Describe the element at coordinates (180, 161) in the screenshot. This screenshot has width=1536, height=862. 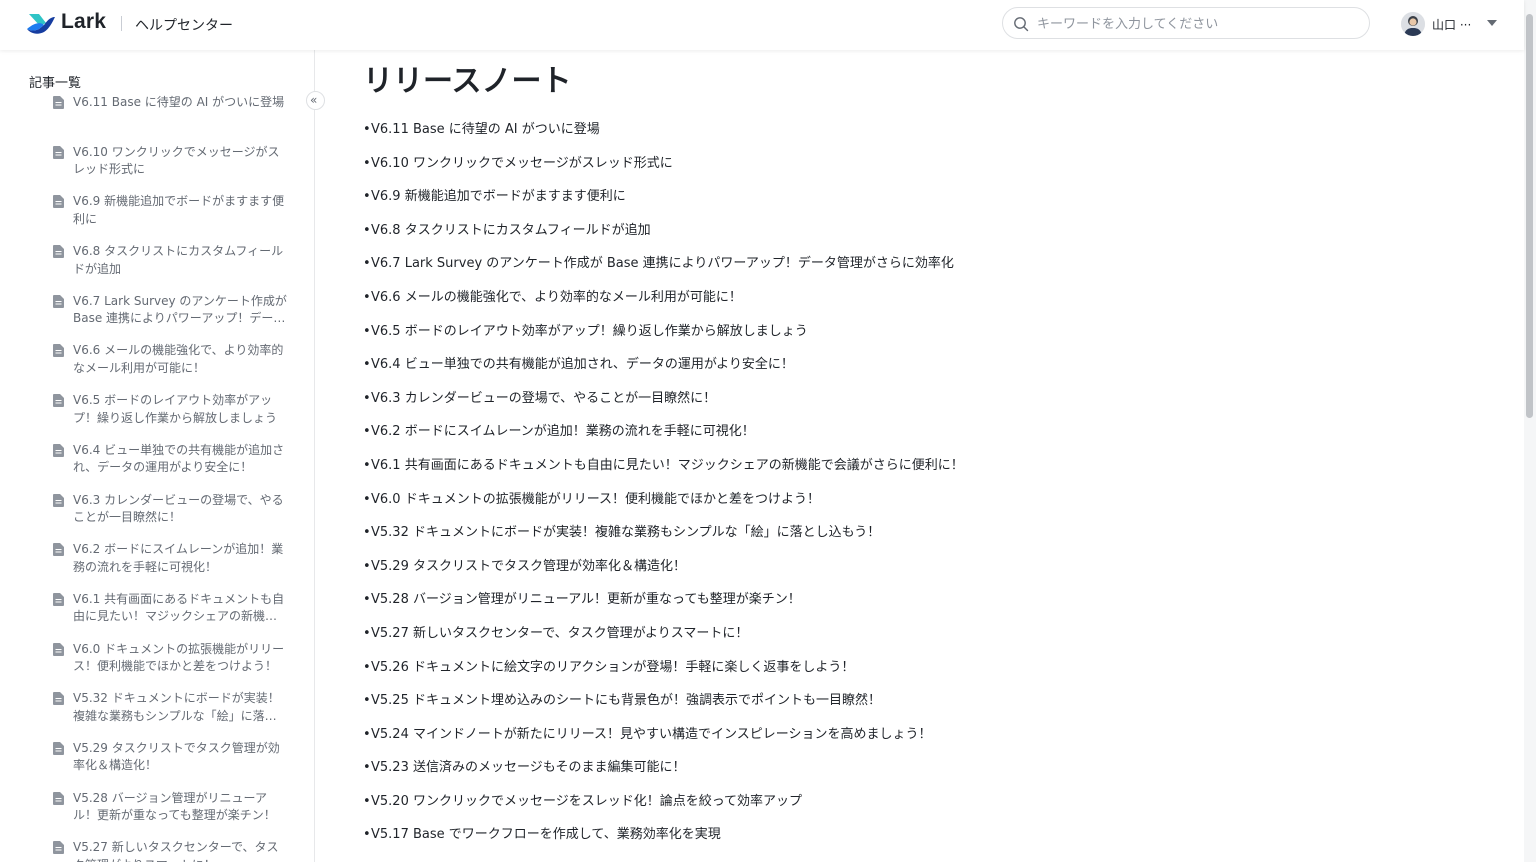
I see `sidebar-article-label: V6.10 ワンクリックでメッセージがスレッド形式に` at that location.